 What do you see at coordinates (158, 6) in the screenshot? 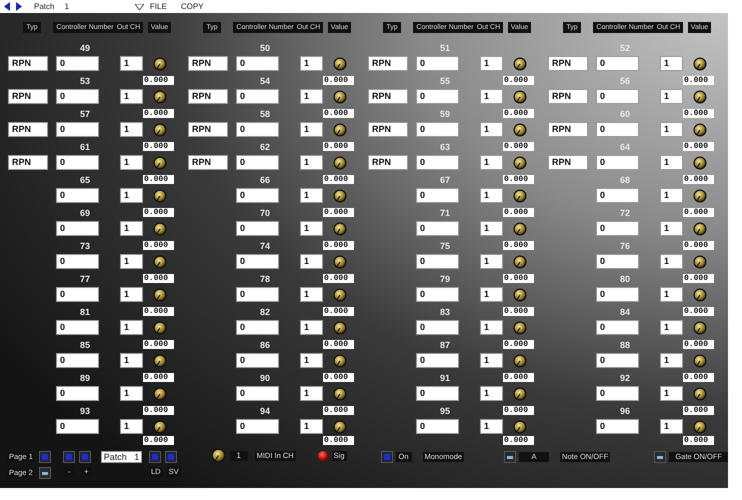
I see `menu-item: FILE` at bounding box center [158, 6].